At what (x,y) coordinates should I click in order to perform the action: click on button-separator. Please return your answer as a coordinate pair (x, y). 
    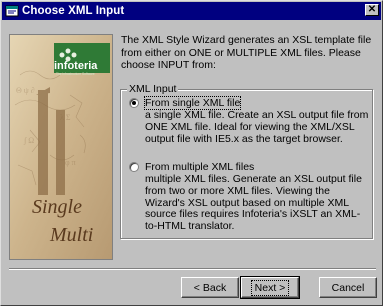
    Looking at the image, I should click on (192, 269).